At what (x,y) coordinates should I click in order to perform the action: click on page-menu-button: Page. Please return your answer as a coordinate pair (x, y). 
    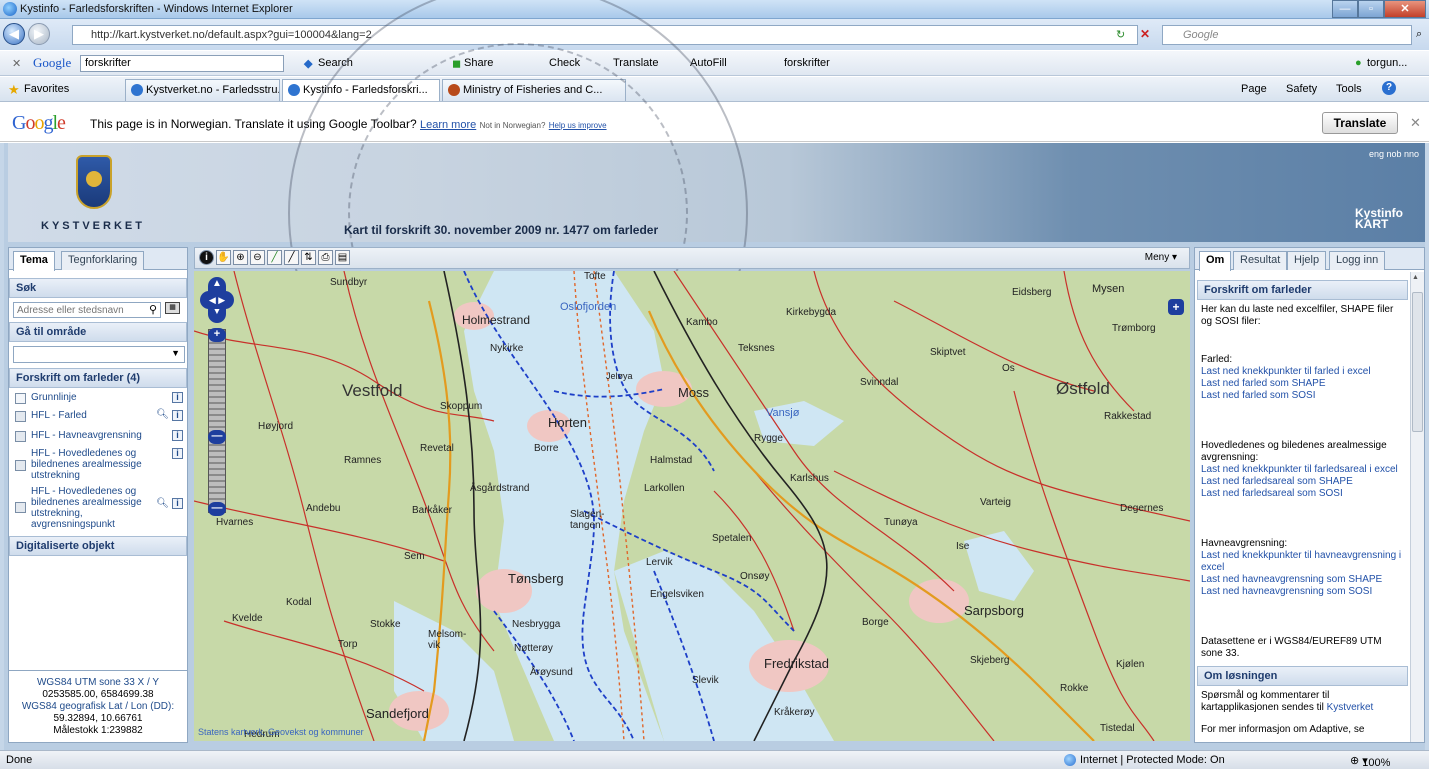
    Looking at the image, I should click on (1254, 89).